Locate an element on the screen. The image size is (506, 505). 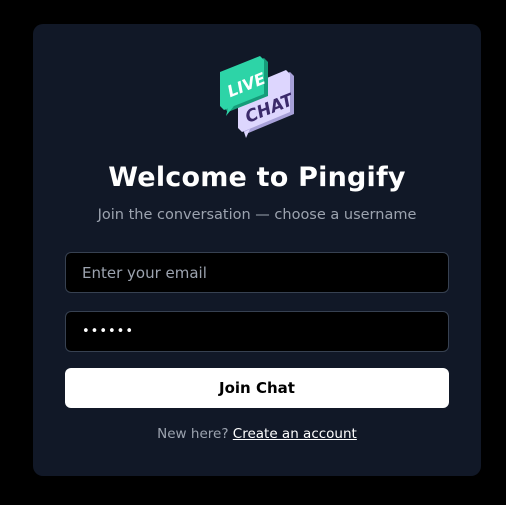
password-input is located at coordinates (257, 331).